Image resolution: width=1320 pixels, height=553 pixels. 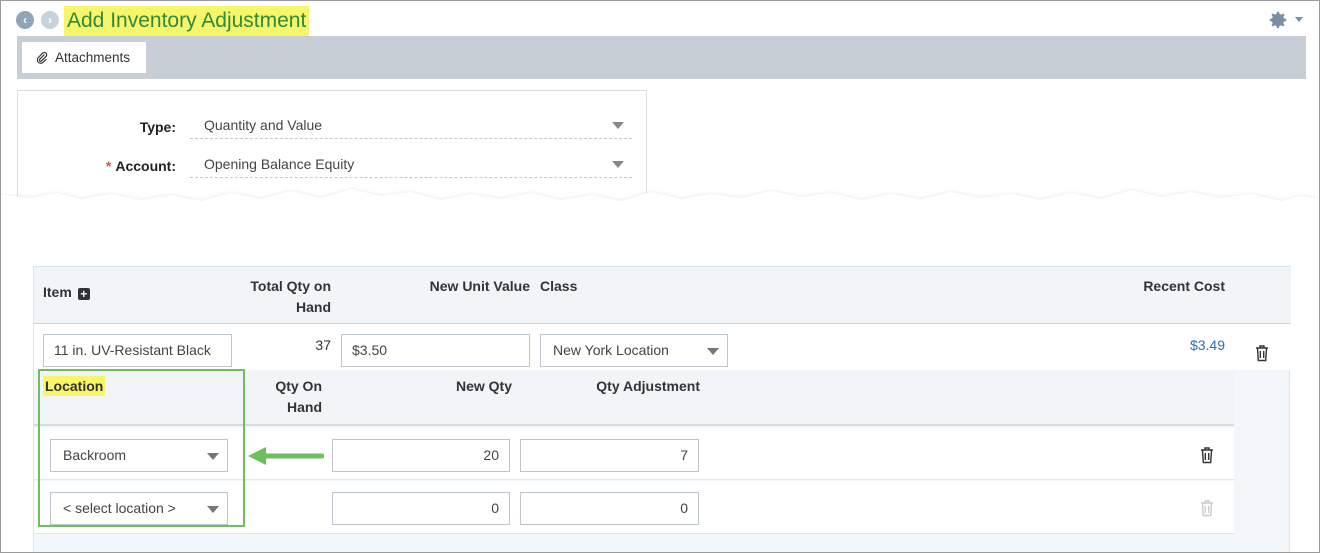 What do you see at coordinates (1194, 345) in the screenshot?
I see `recent-cost-link: $3.49` at bounding box center [1194, 345].